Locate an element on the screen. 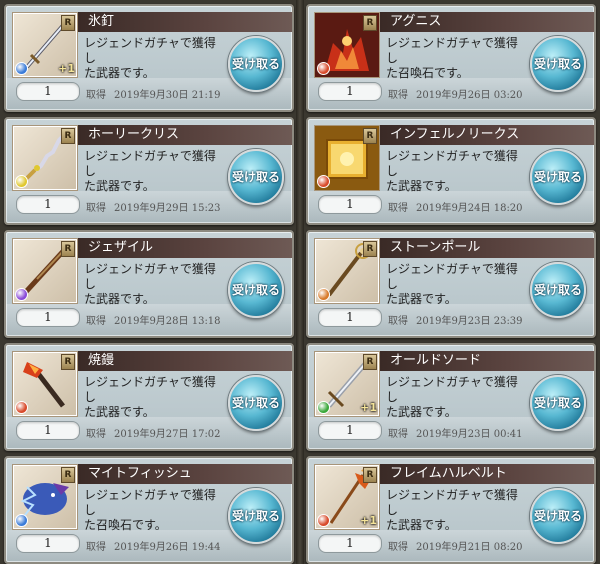 The image size is (600, 564). item-name-bar: 焼鏝 is located at coordinates (185, 361).